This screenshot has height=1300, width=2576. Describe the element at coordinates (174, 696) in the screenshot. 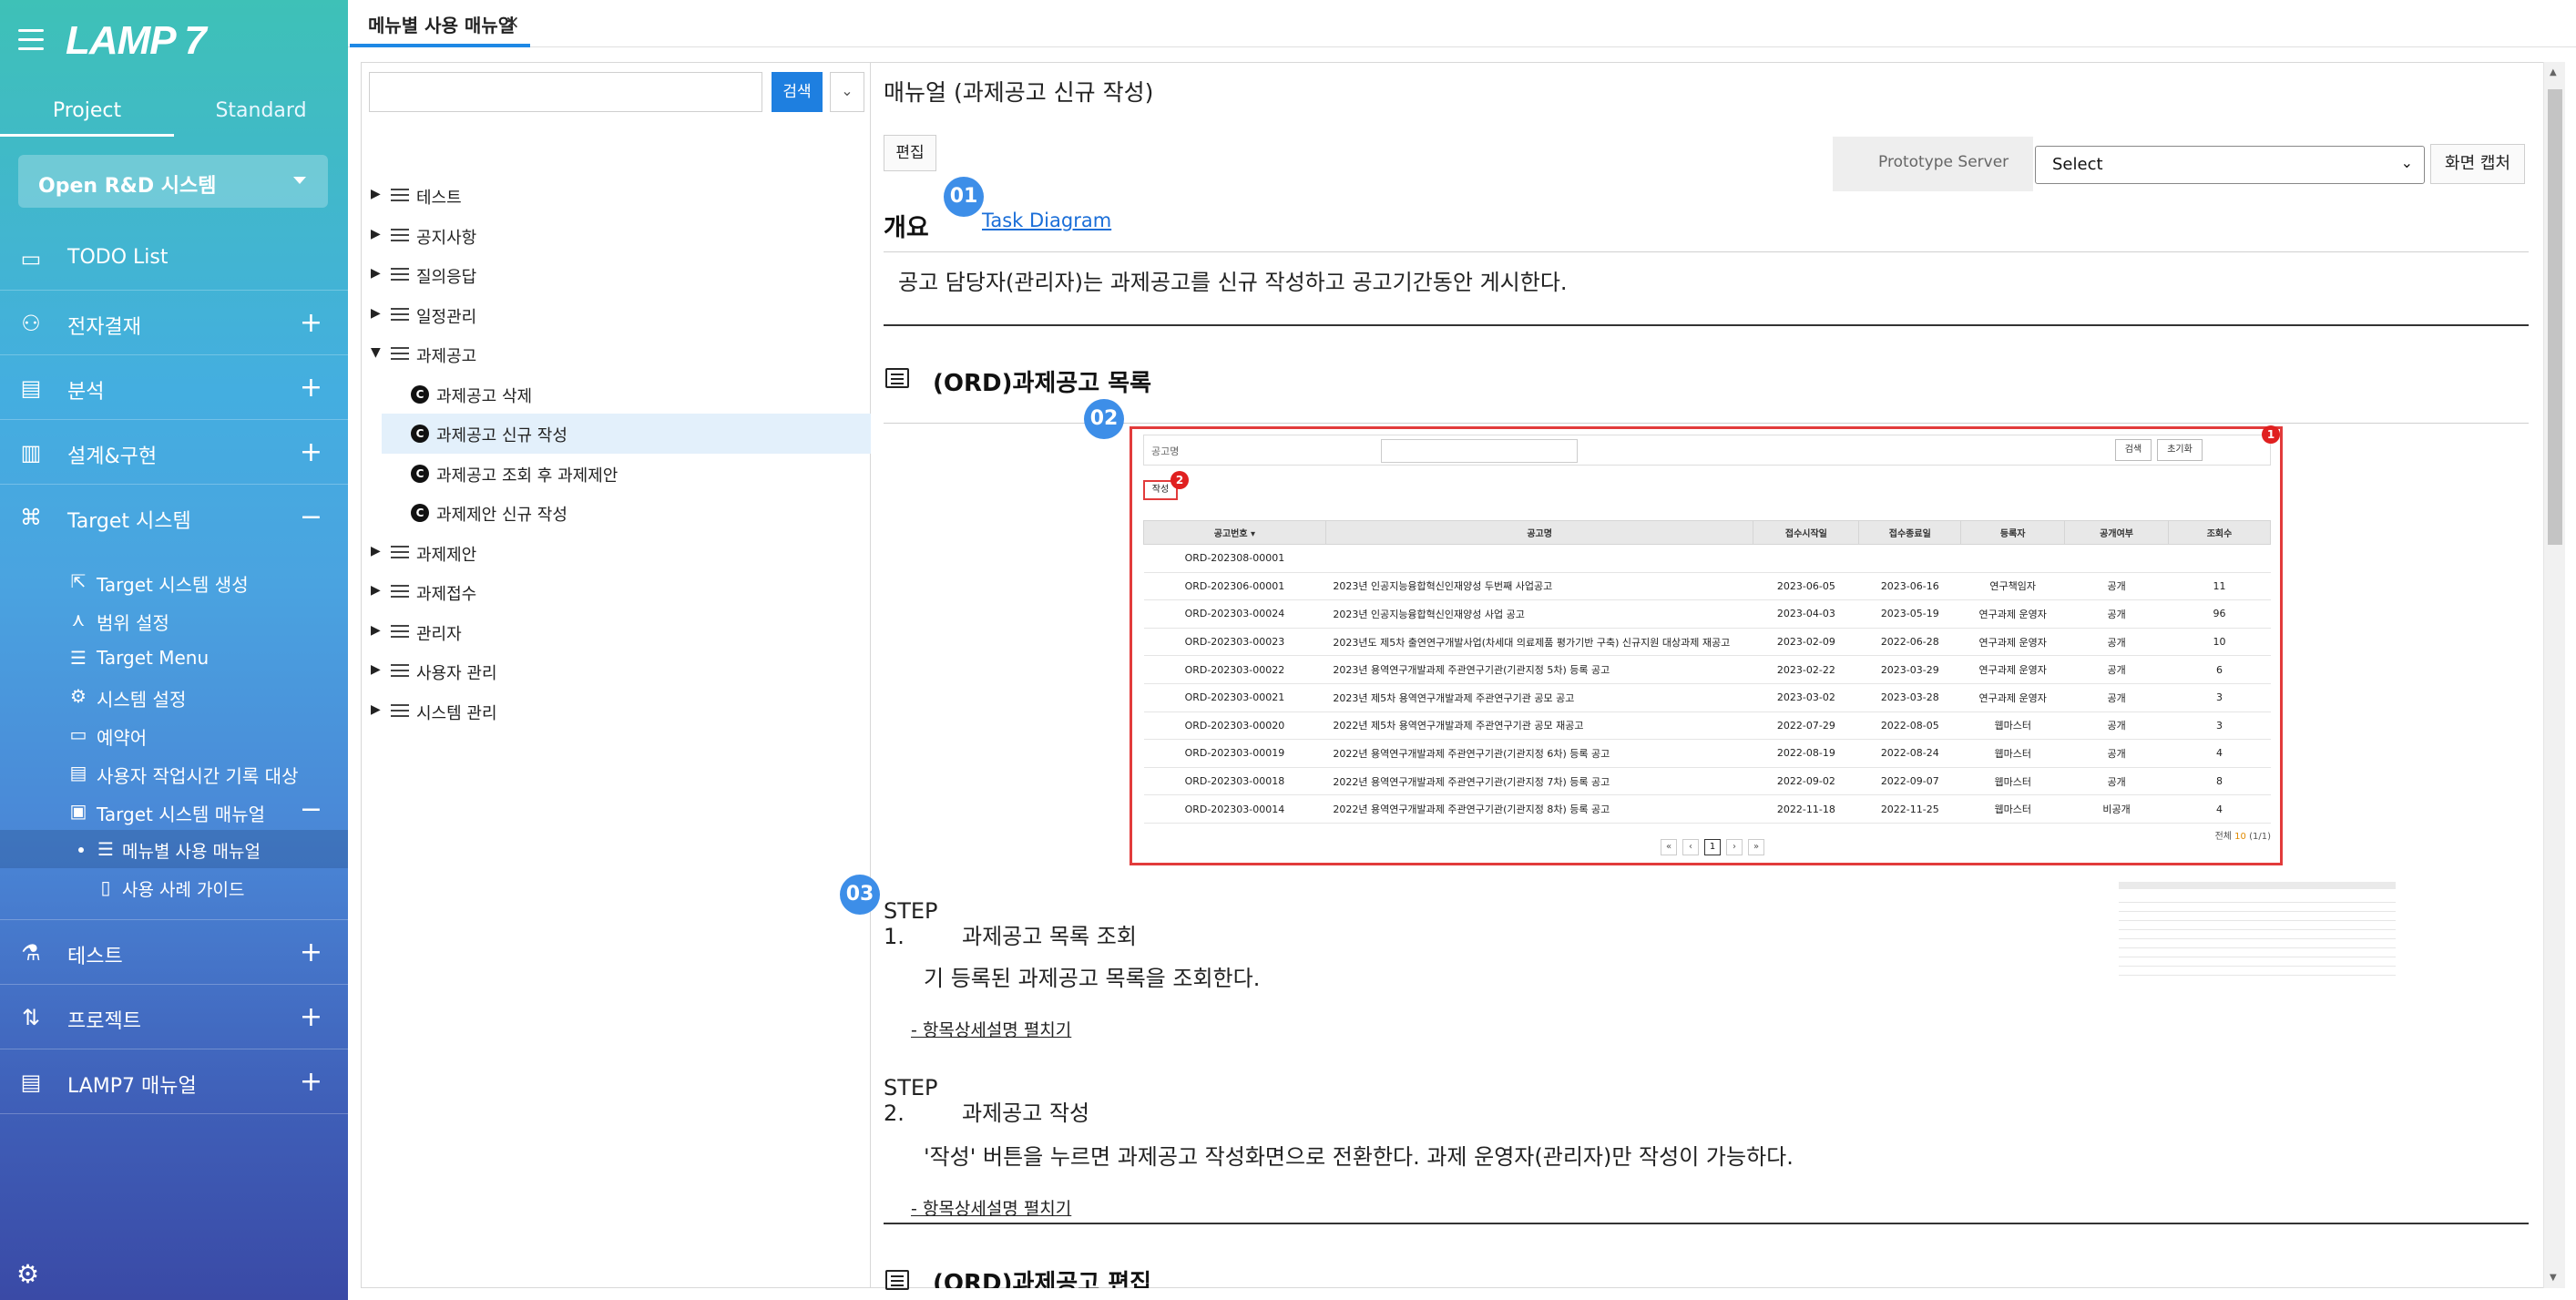

I see `sidebar-item-system-settings: ⚙ 시스템 설정` at that location.